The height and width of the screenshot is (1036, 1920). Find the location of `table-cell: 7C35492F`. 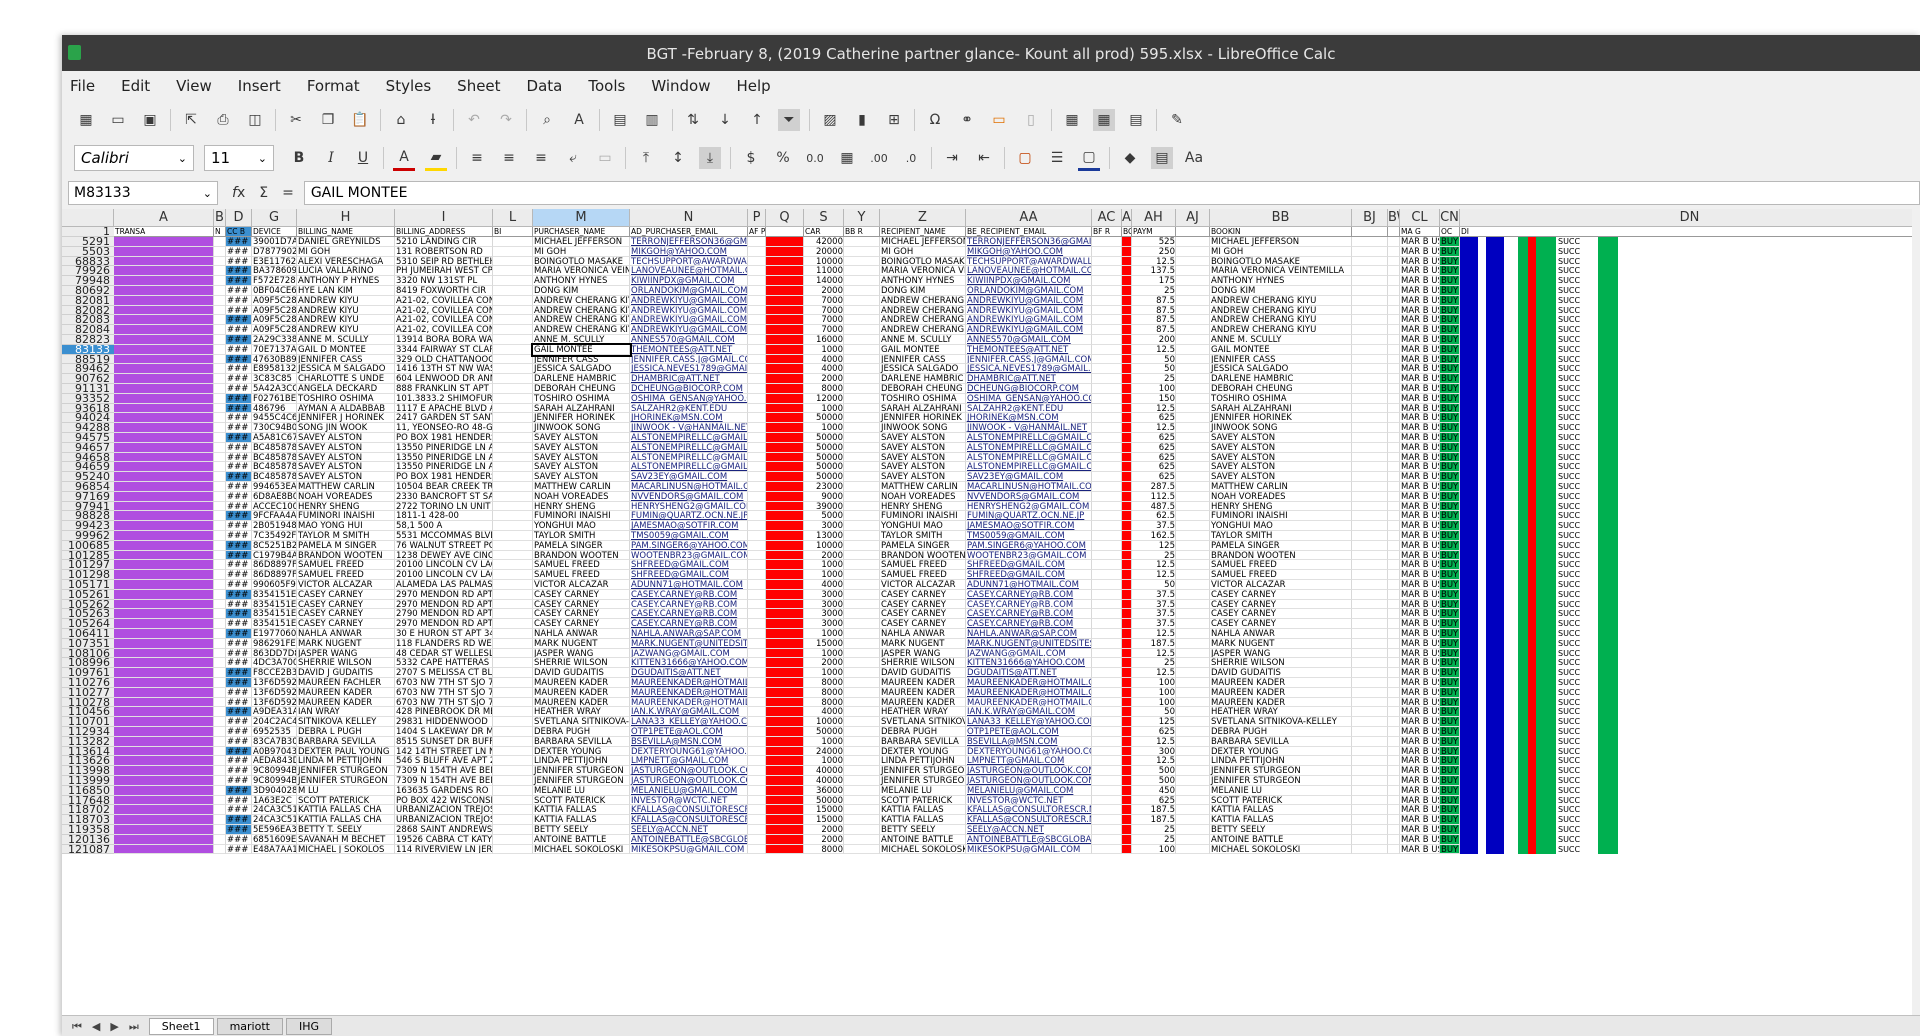

table-cell: 7C35492F is located at coordinates (274, 536).